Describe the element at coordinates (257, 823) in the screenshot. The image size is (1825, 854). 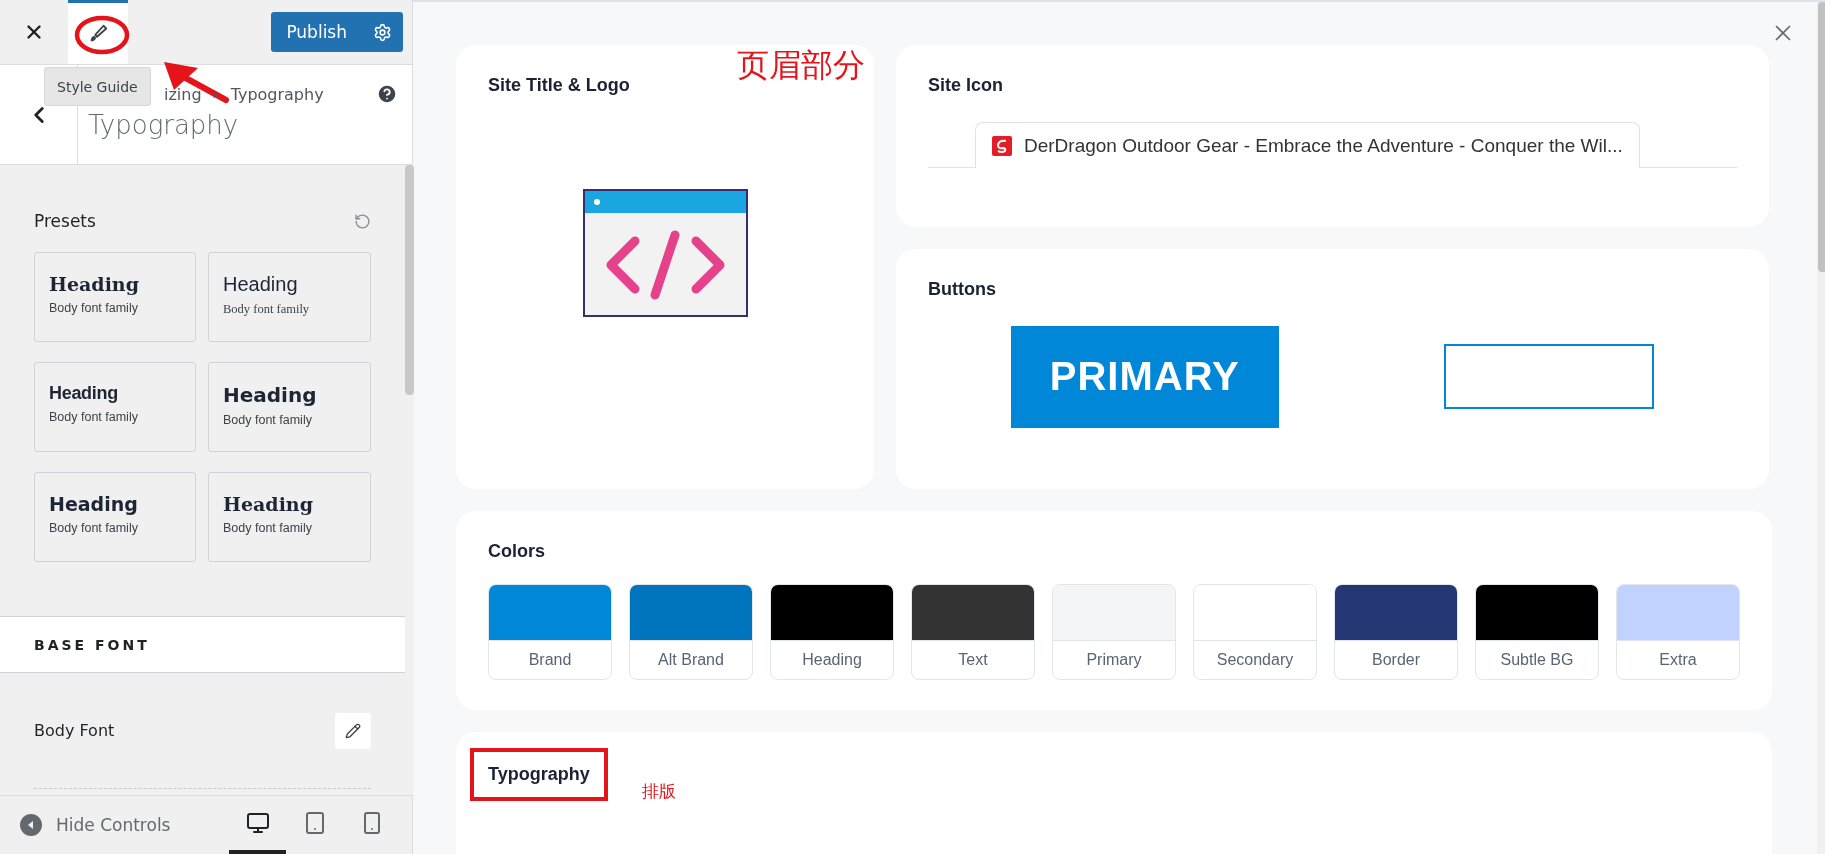
I see `desktop-icon` at that location.